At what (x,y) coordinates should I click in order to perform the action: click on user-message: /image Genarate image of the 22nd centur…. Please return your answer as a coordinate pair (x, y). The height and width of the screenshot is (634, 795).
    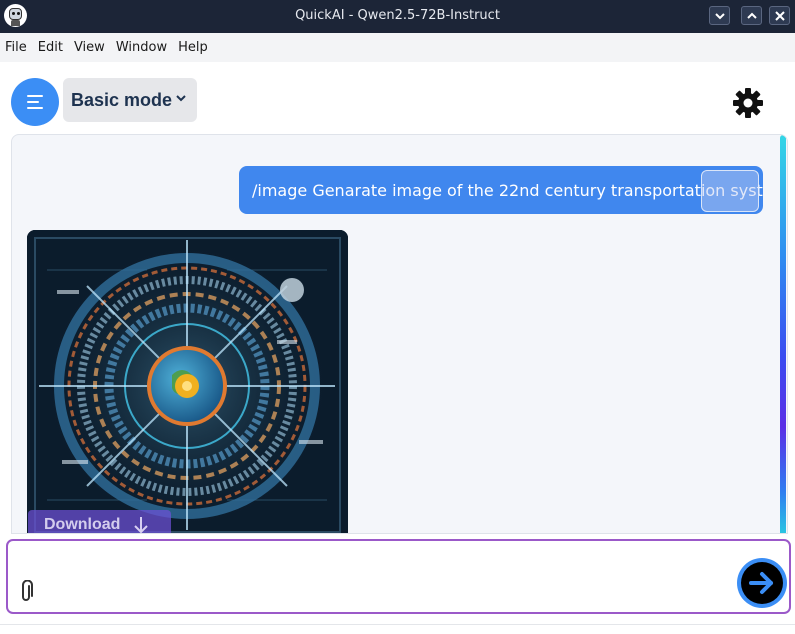
    Looking at the image, I should click on (501, 190).